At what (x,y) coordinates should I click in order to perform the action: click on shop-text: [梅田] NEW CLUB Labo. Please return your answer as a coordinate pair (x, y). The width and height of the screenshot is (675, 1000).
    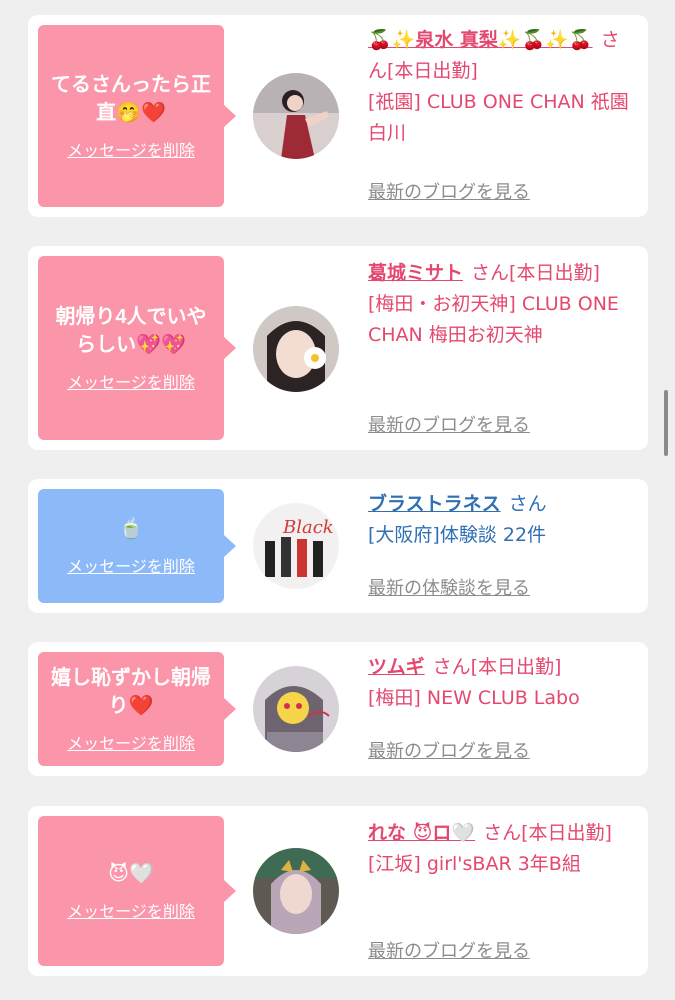
    Looking at the image, I should click on (474, 698).